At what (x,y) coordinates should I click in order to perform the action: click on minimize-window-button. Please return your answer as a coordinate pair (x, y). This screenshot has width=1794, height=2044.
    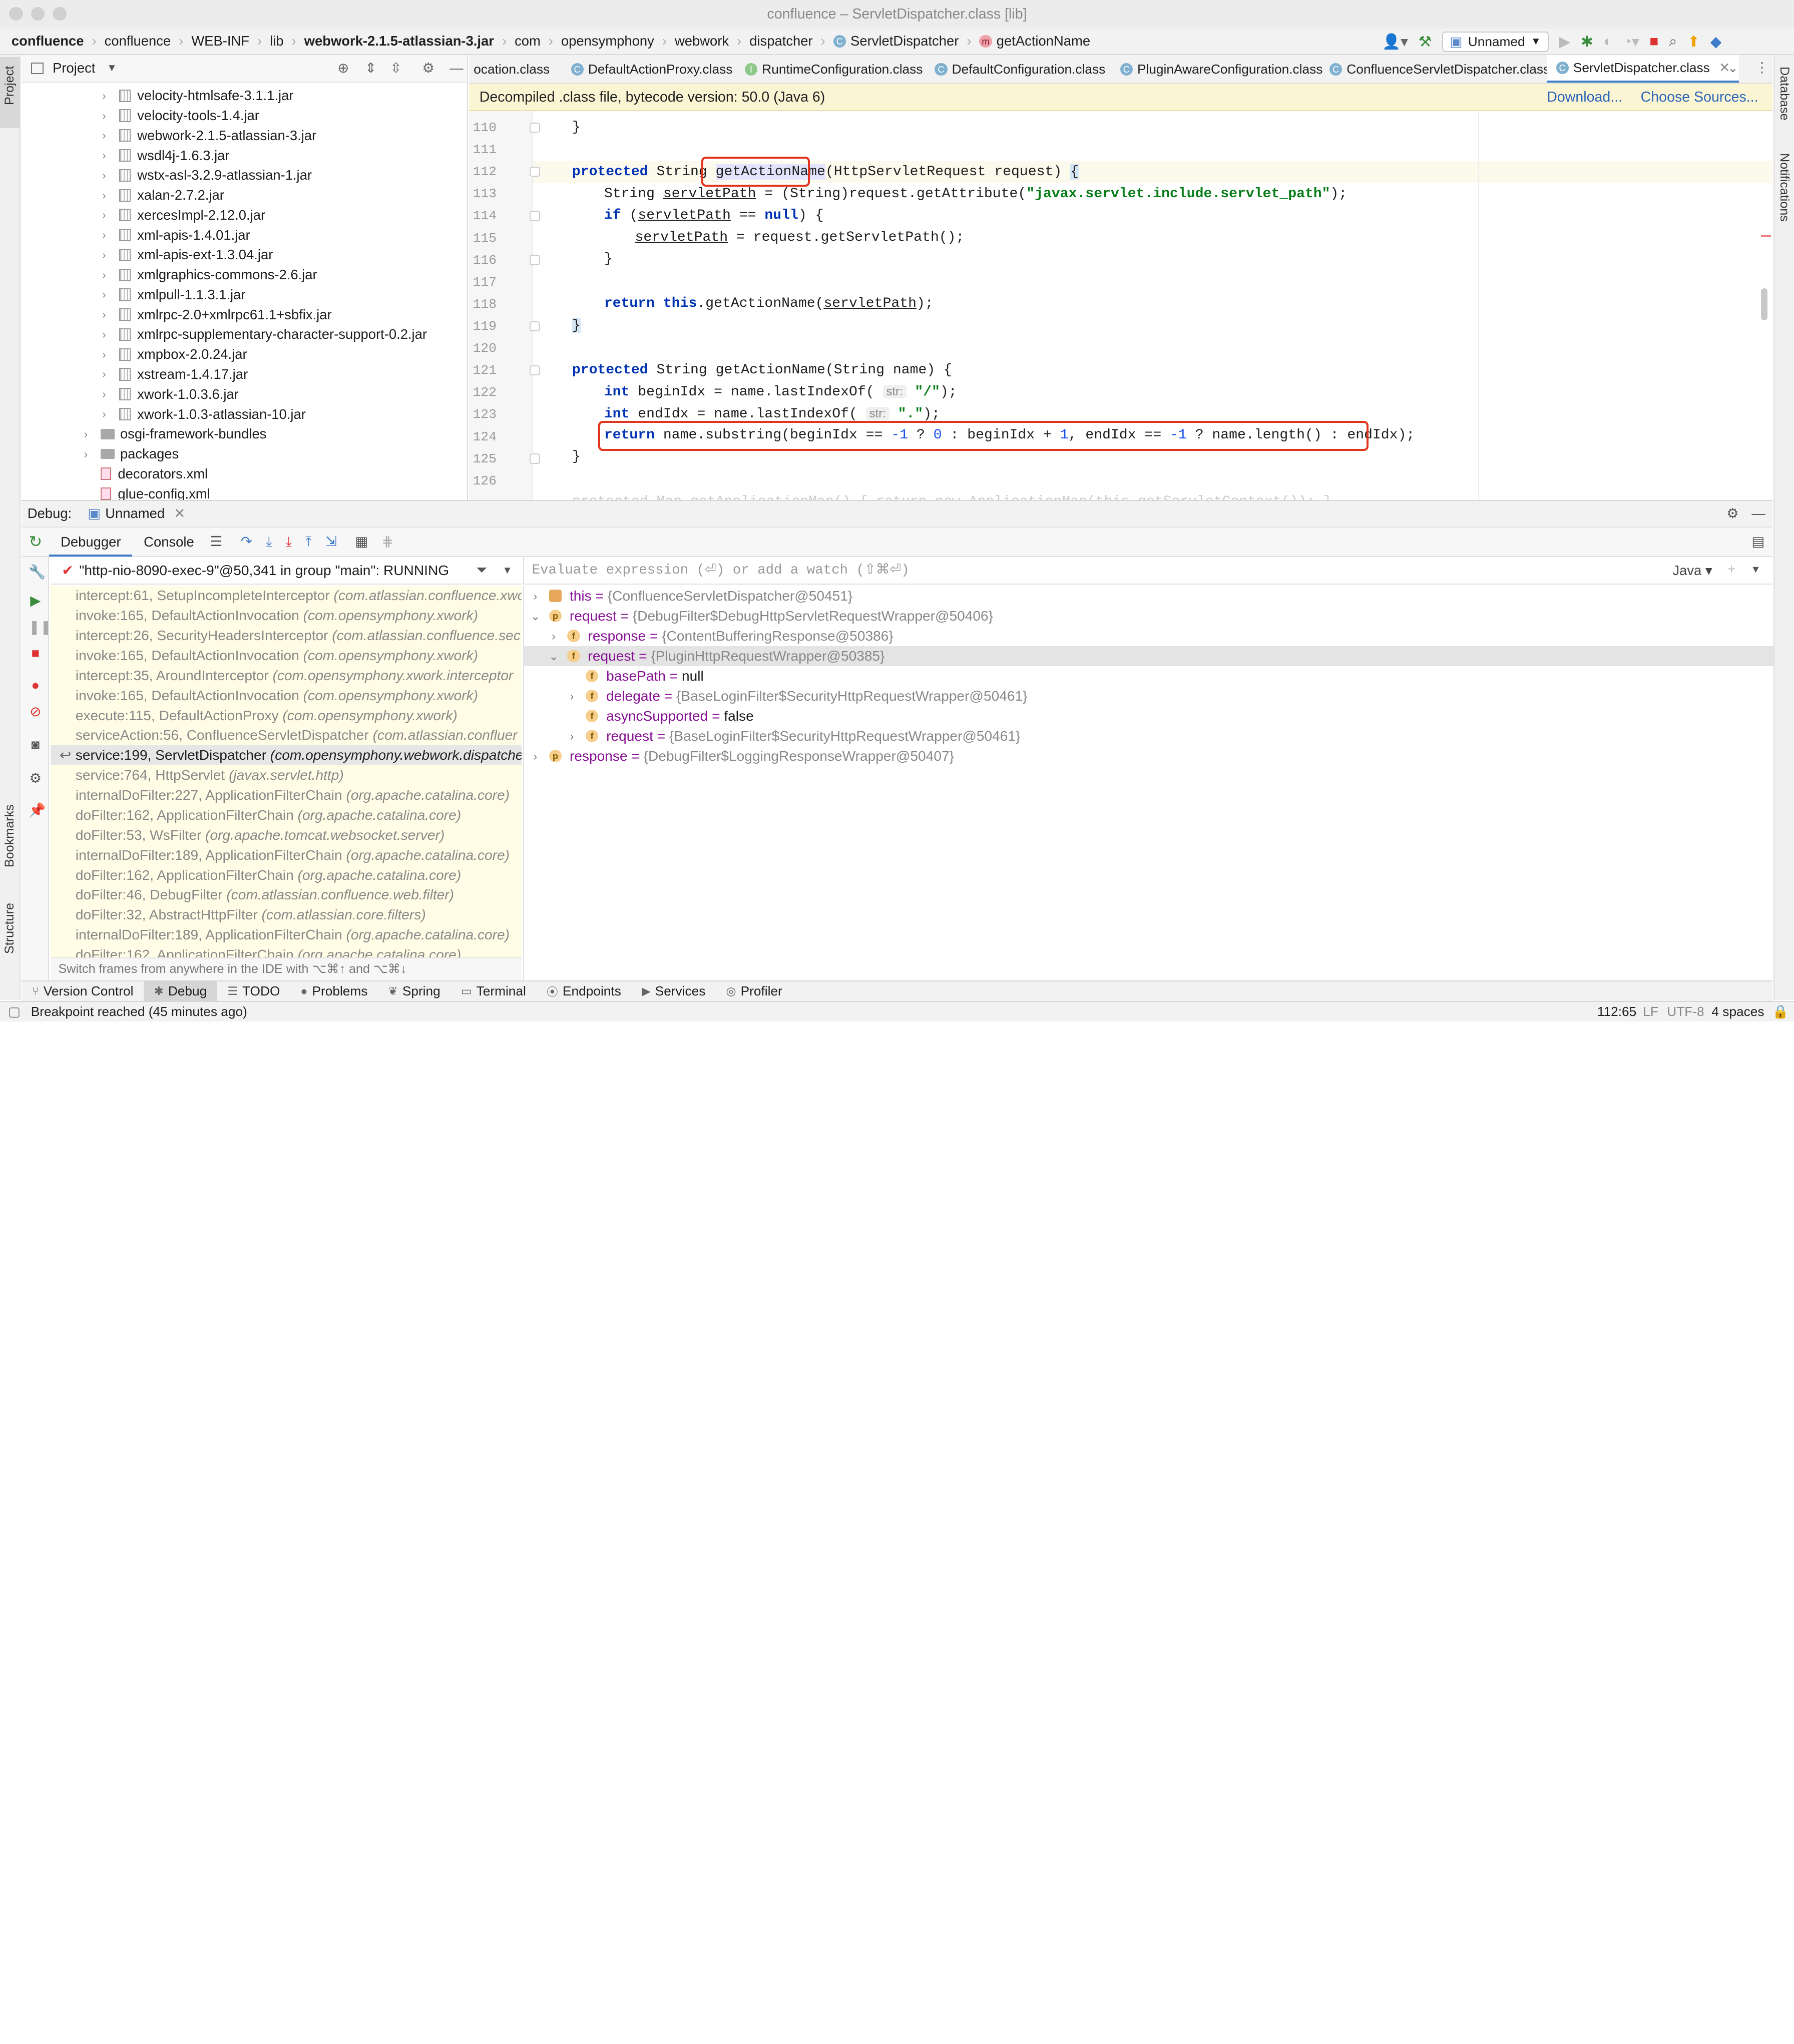
    Looking at the image, I should click on (38, 14).